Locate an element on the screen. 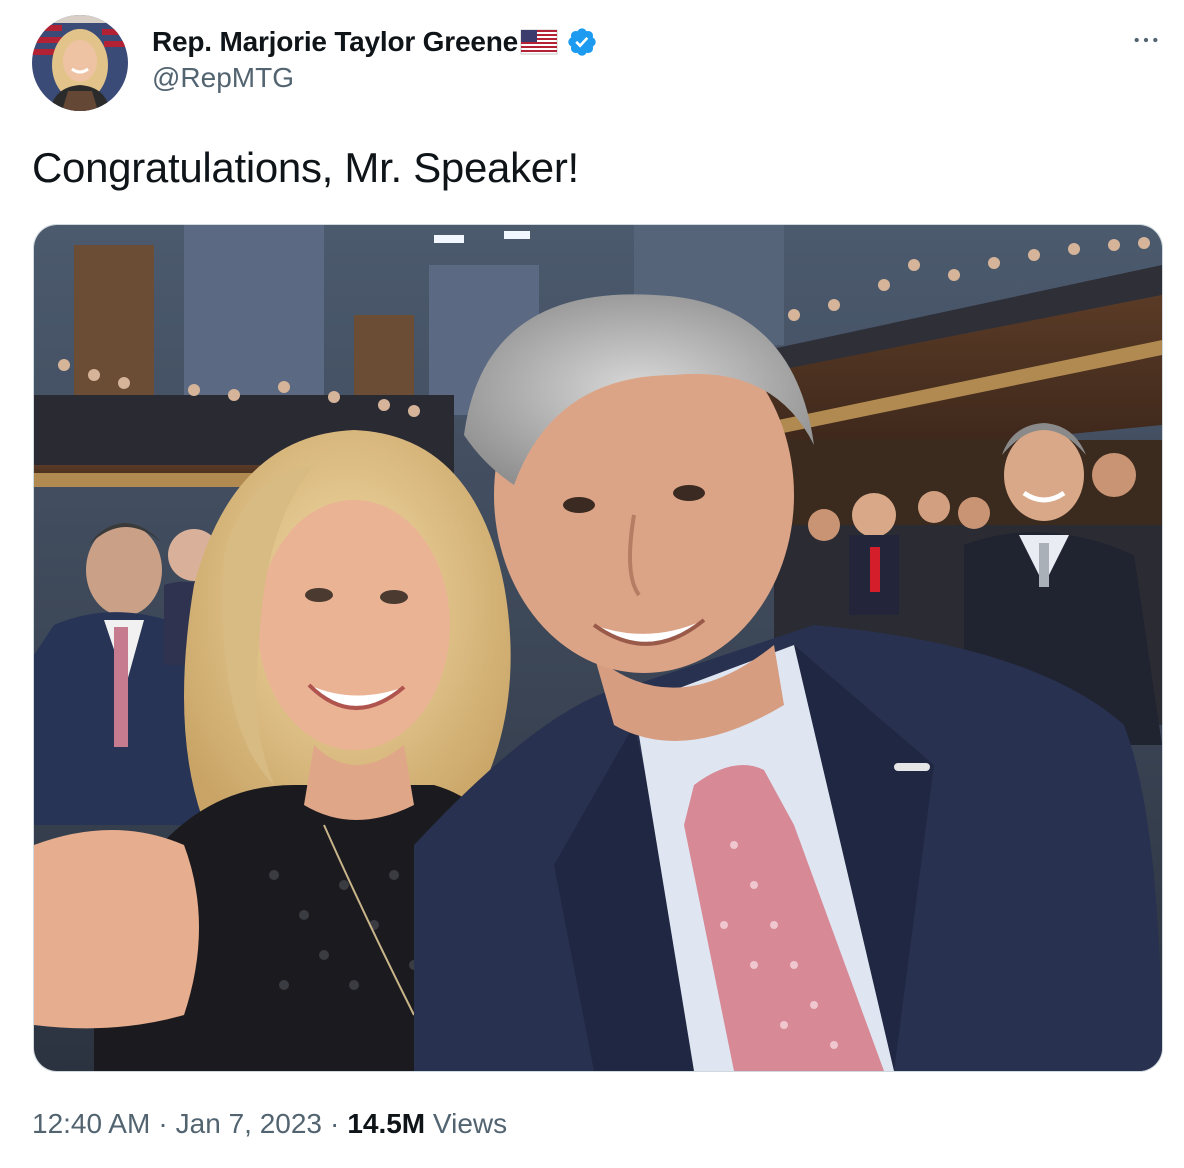  author-info: Rep. Marjorie Taylor Greene @RepMTG is located at coordinates (375, 59).